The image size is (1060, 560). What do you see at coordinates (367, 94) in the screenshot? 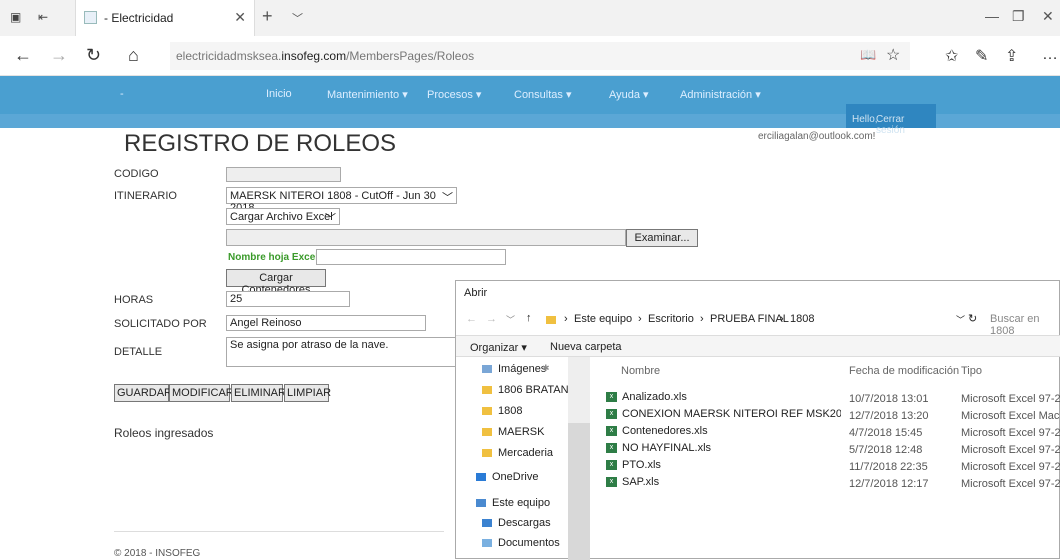
I see `nav-mantenimiento: Mantenimiento ▾` at bounding box center [367, 94].